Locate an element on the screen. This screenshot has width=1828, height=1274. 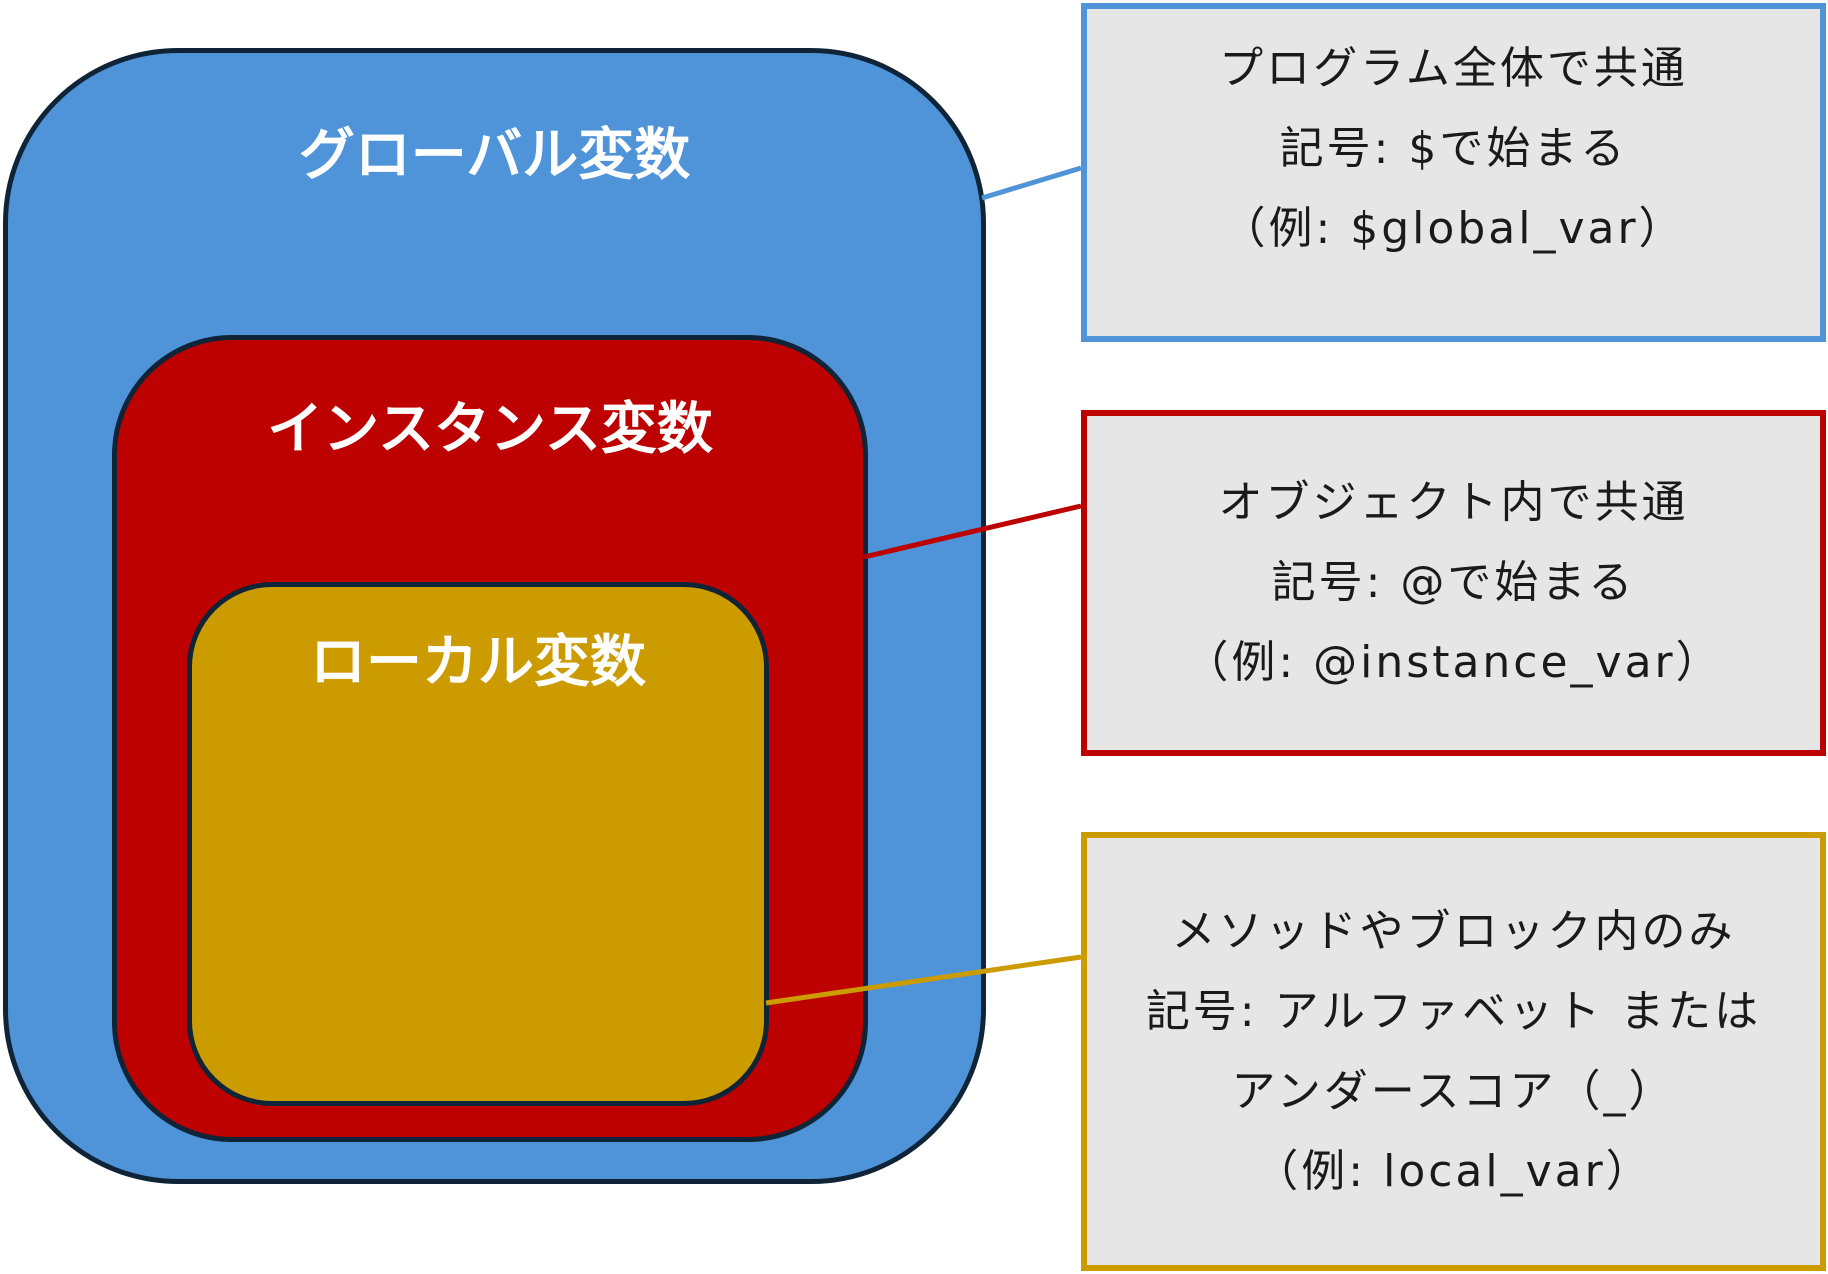
global-note: プログラム全体で共通 記号: $で始まる （例: $global_var） is located at coordinates (1453, 172).